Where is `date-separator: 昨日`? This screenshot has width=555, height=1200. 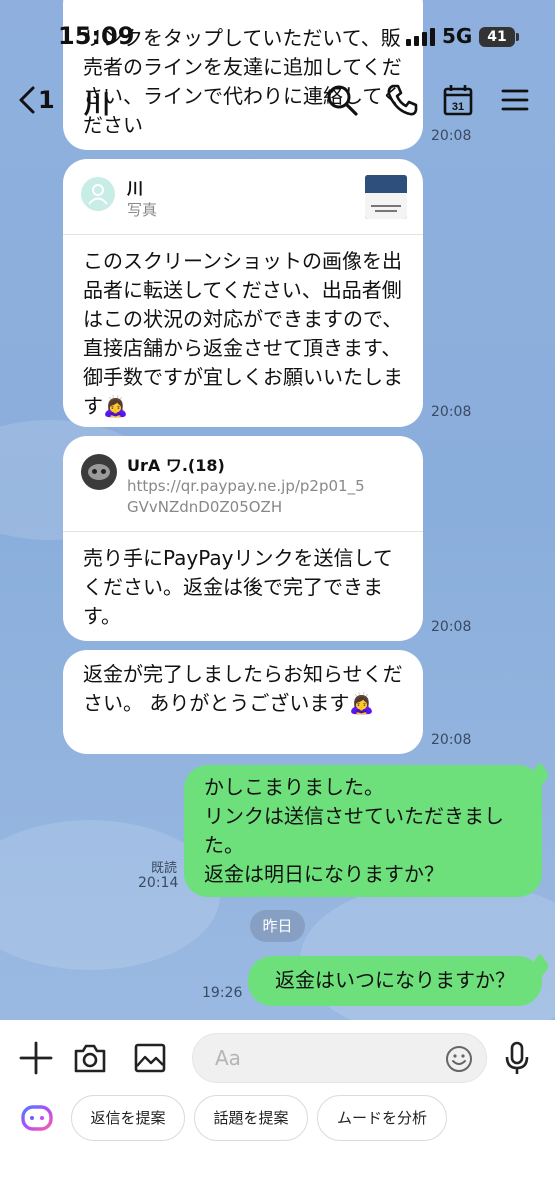 date-separator: 昨日 is located at coordinates (277, 926).